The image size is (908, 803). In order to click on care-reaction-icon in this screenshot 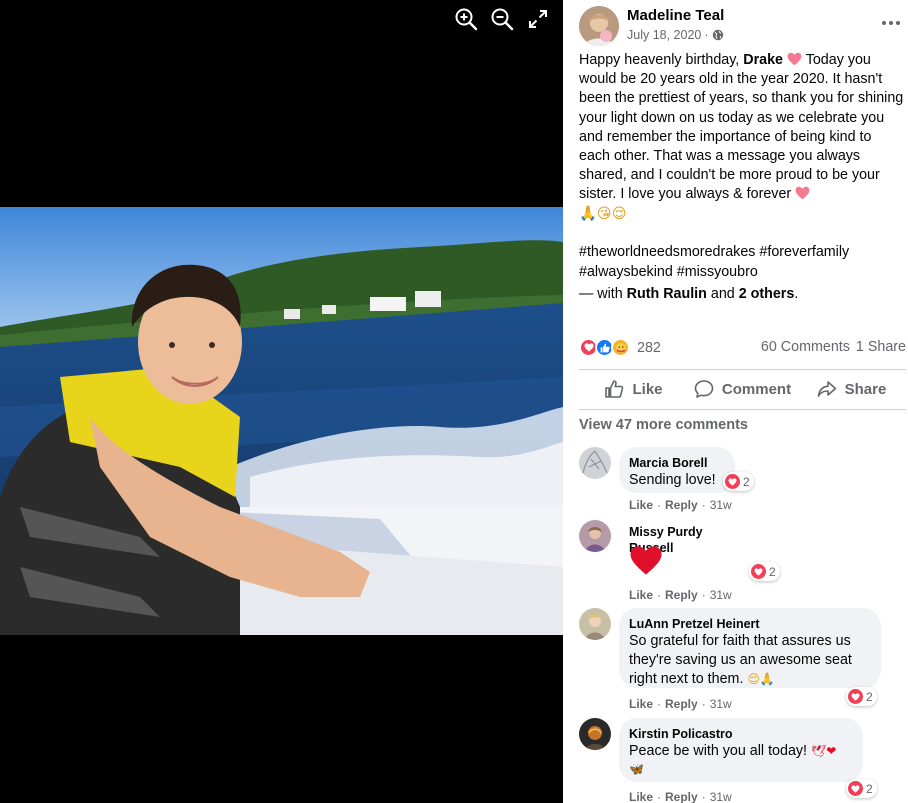, I will do `click(620, 347)`.